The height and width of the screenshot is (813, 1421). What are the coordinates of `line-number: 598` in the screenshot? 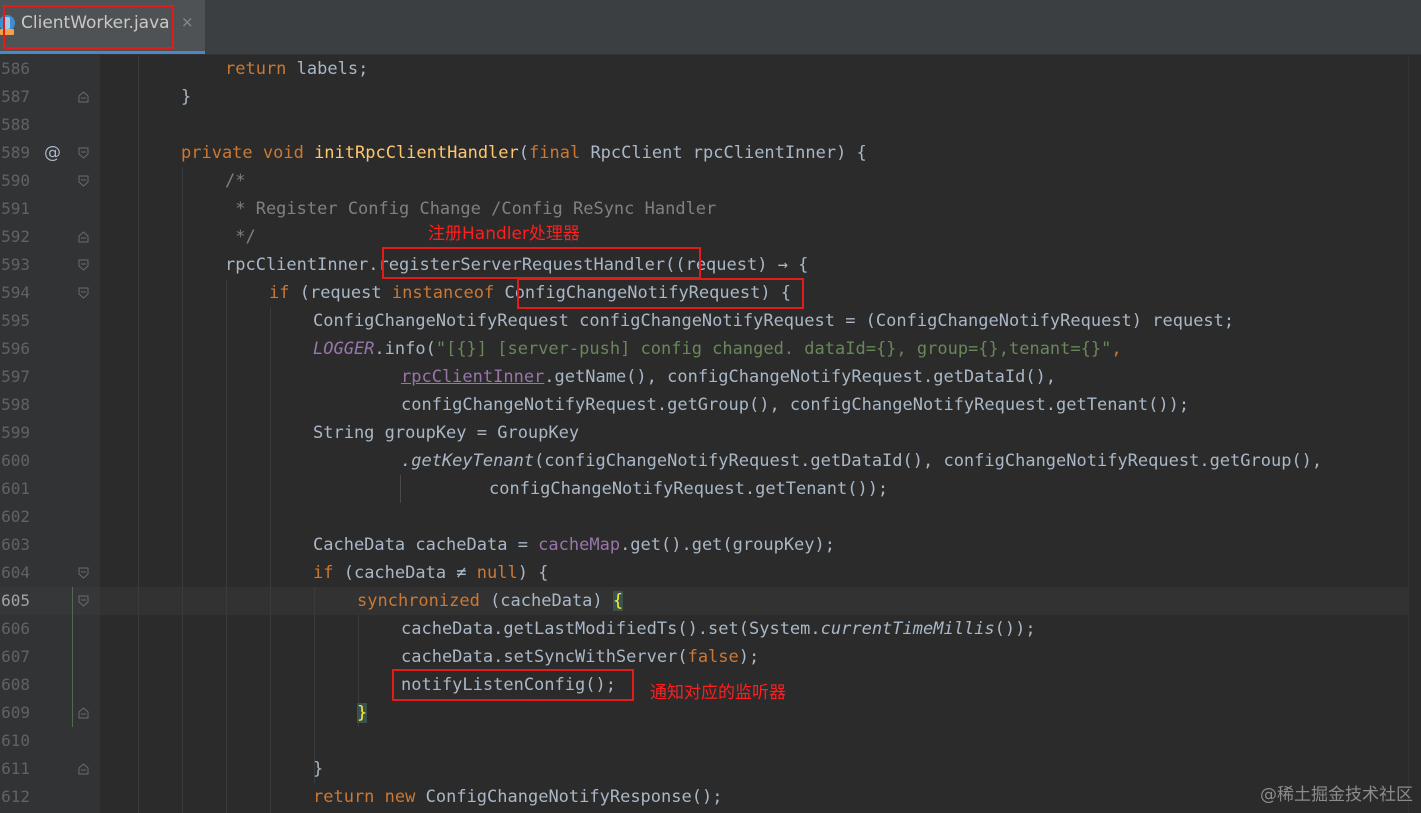 It's located at (15, 404).